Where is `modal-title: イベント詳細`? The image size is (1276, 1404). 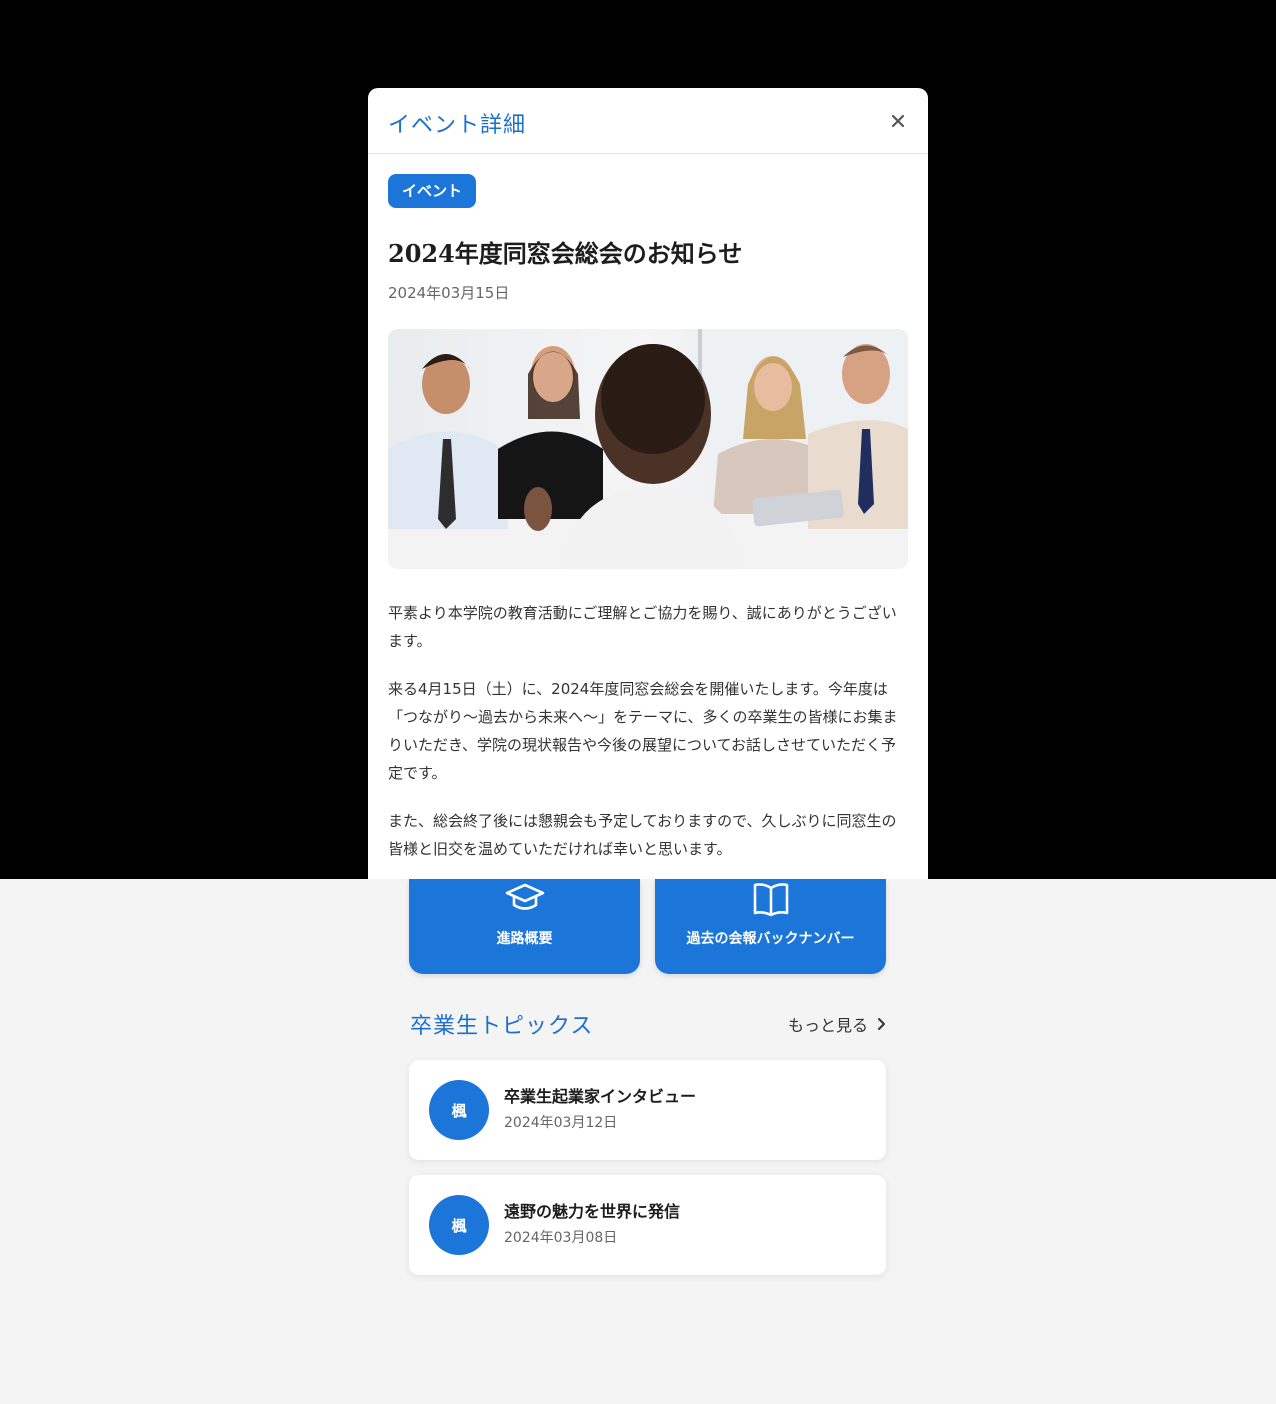 modal-title: イベント詳細 is located at coordinates (457, 125).